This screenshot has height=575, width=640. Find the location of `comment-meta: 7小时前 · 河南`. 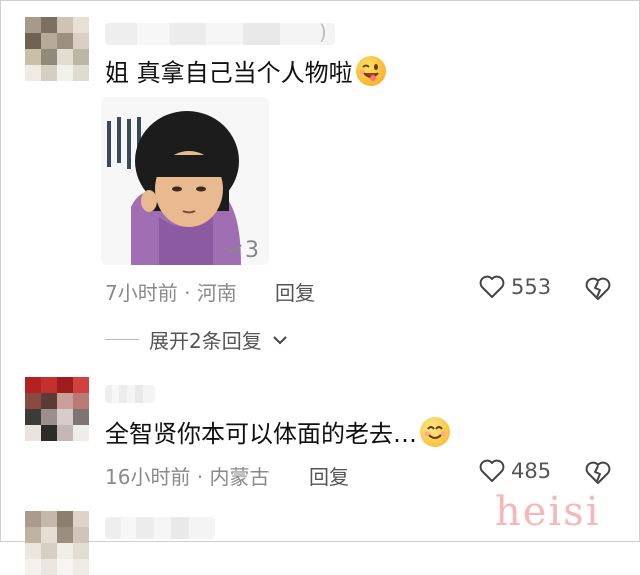

comment-meta: 7小时前 · 河南 is located at coordinates (171, 291).